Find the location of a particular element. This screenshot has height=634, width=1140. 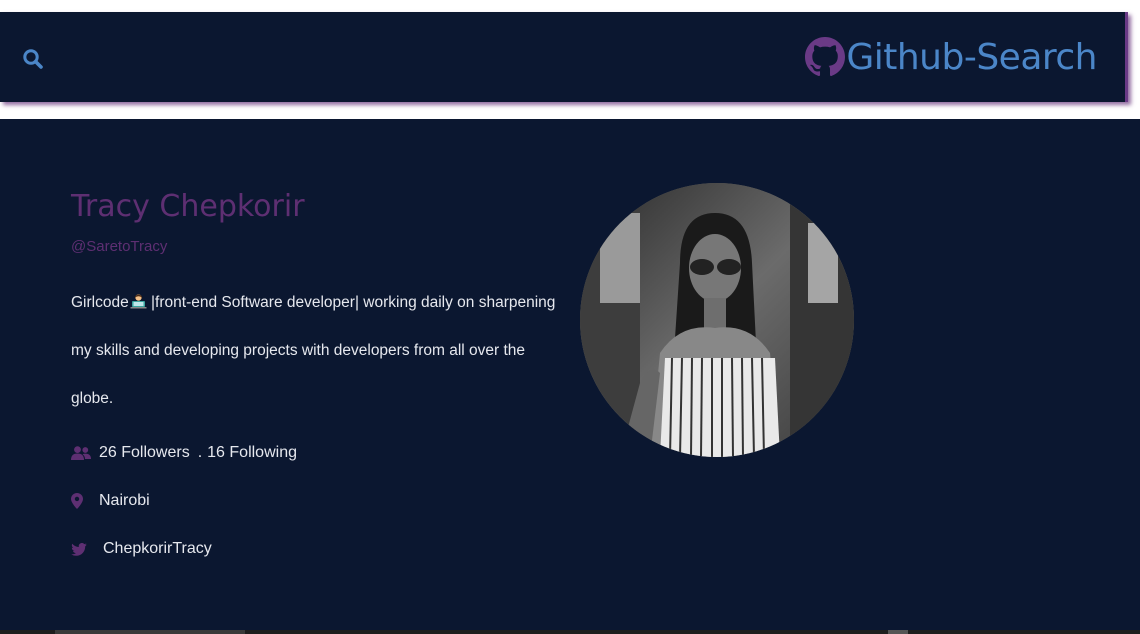

following-count: 16 Following is located at coordinates (252, 453).